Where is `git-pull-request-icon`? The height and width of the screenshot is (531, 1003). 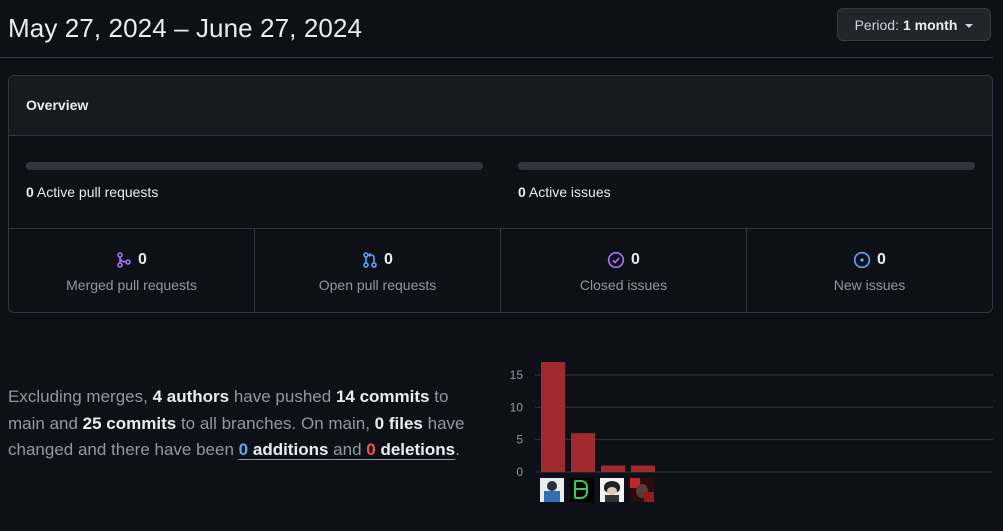
git-pull-request-icon is located at coordinates (370, 260).